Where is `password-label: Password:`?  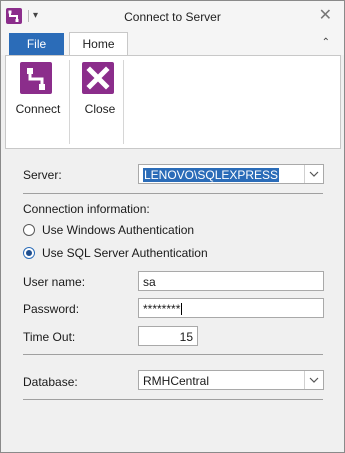
password-label: Password: is located at coordinates (51, 309).